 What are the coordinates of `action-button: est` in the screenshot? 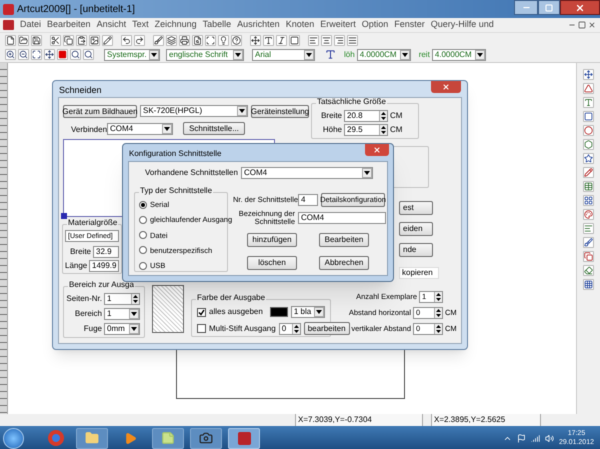 It's located at (416, 208).